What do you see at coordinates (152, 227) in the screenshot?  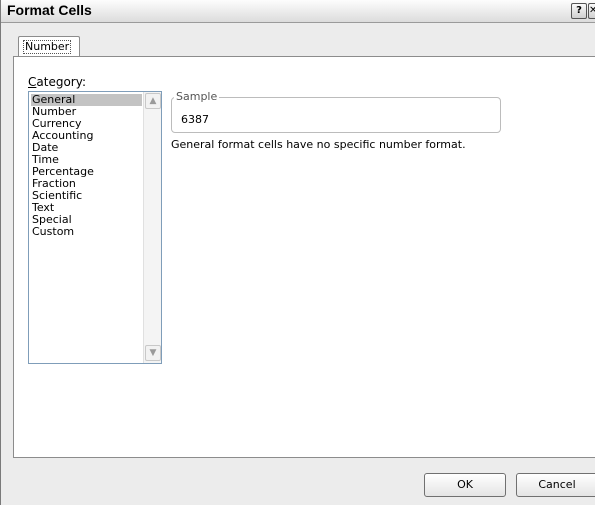 I see `category-scrollbar: ▲ ▼` at bounding box center [152, 227].